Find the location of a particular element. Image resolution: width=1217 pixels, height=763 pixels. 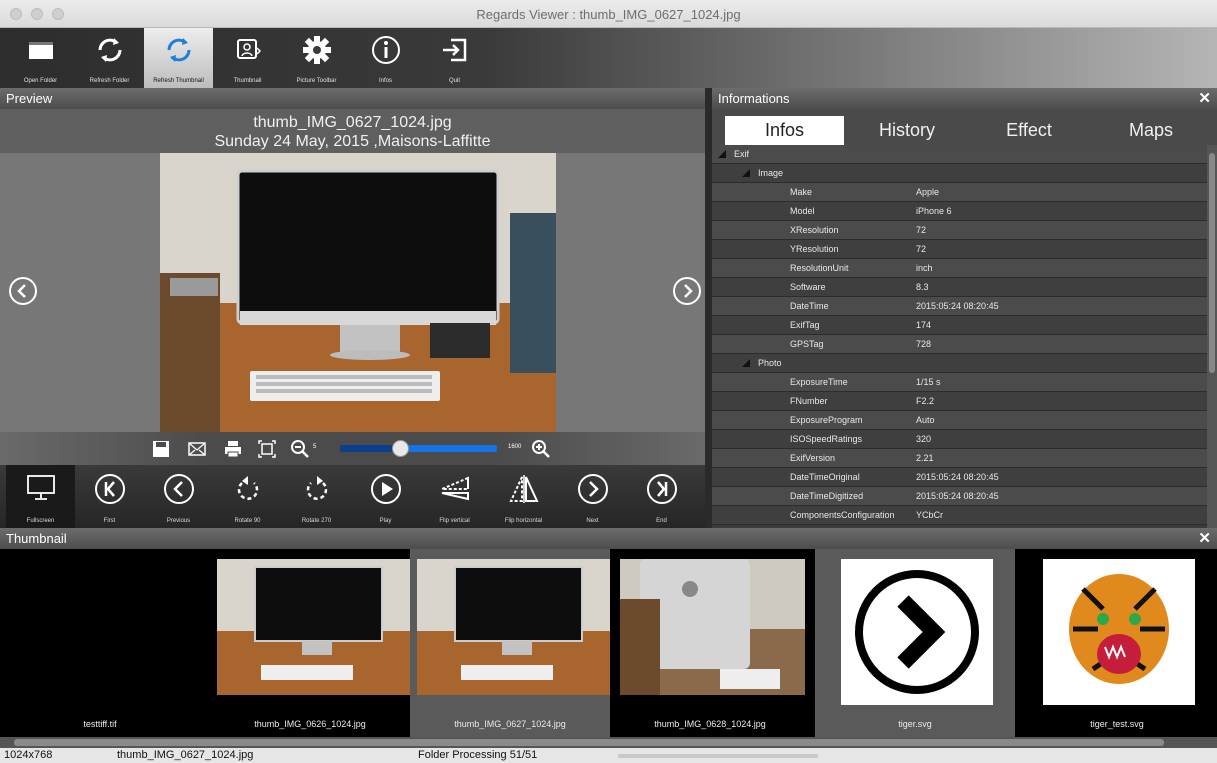

next-icon is located at coordinates (592, 489).